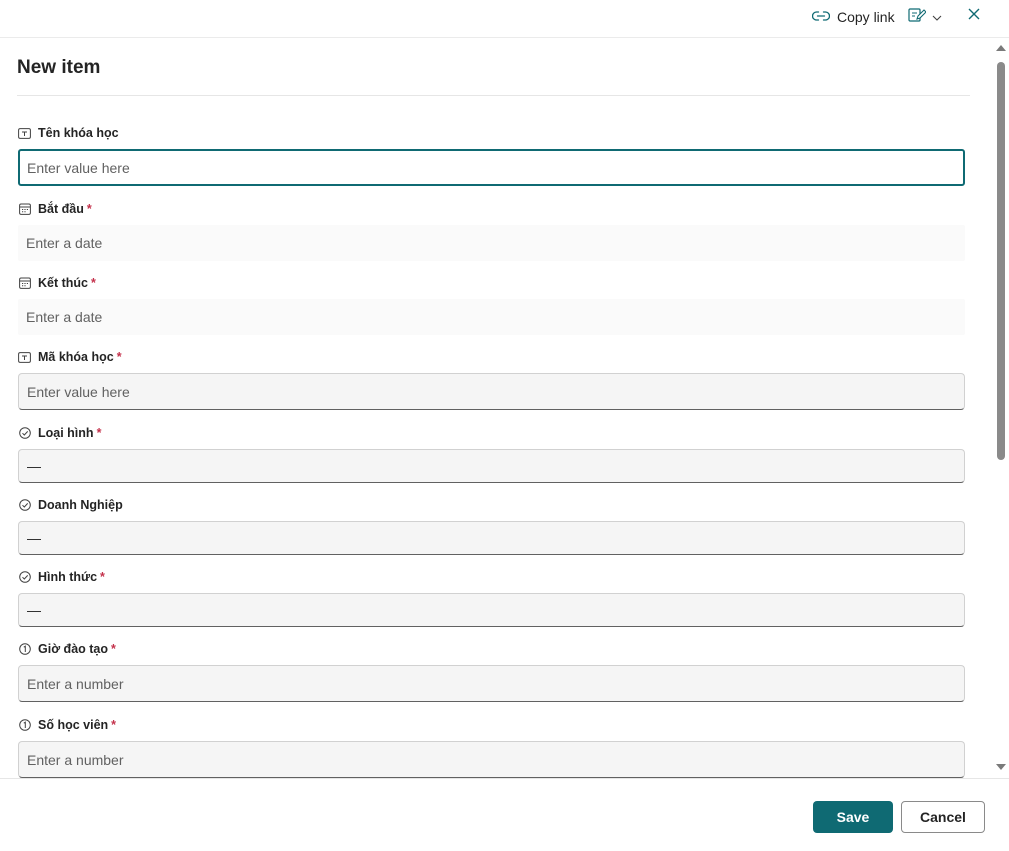 This screenshot has height=851, width=1009. I want to click on field-course-name: Tên khóa học, so click(491, 155).